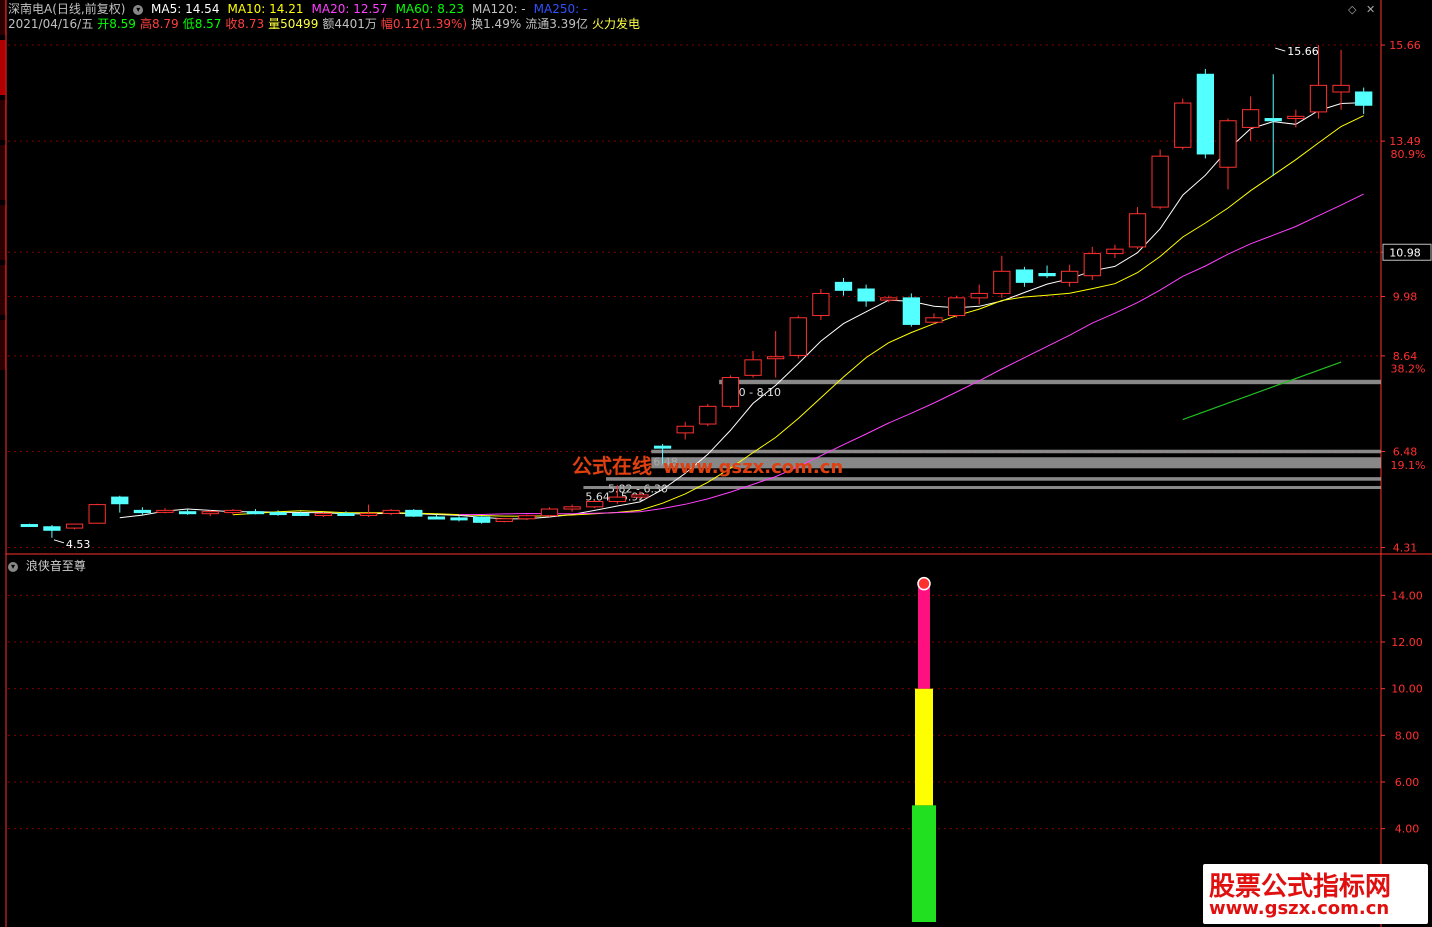 Image resolution: width=1432 pixels, height=927 pixels. Describe the element at coordinates (1407, 829) in the screenshot. I see `indicator-tick-label: 4.00` at that location.